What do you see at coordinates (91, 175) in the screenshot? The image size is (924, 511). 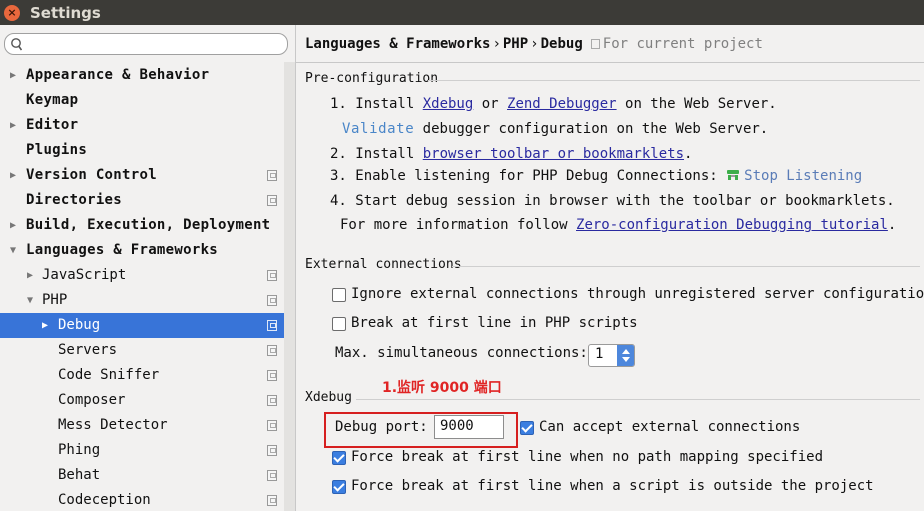 I see `sidebar-item-label: Version Control` at bounding box center [91, 175].